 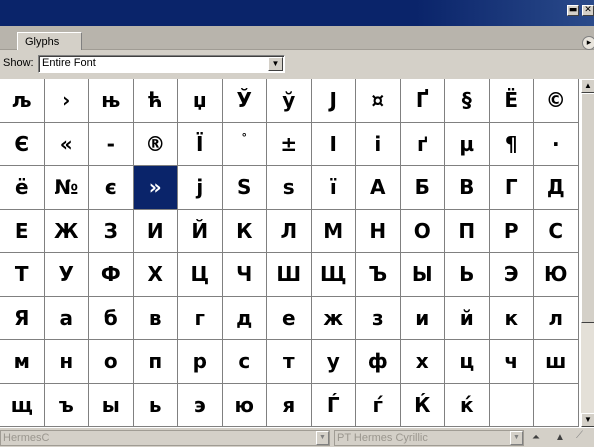 I want to click on glyph-cell: њ, so click(x=111, y=101).